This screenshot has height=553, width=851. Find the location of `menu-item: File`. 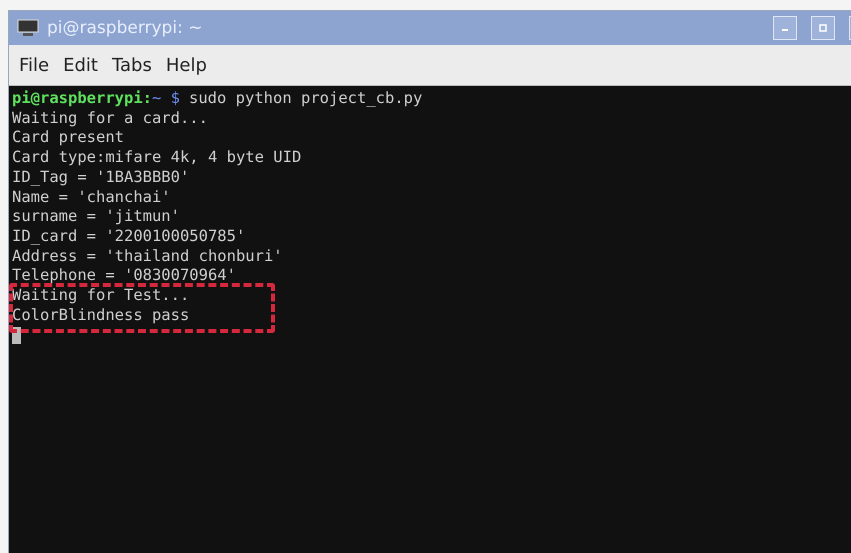

menu-item: File is located at coordinates (34, 65).